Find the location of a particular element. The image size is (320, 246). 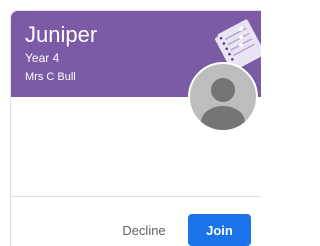

decline-button: Decline is located at coordinates (144, 230).